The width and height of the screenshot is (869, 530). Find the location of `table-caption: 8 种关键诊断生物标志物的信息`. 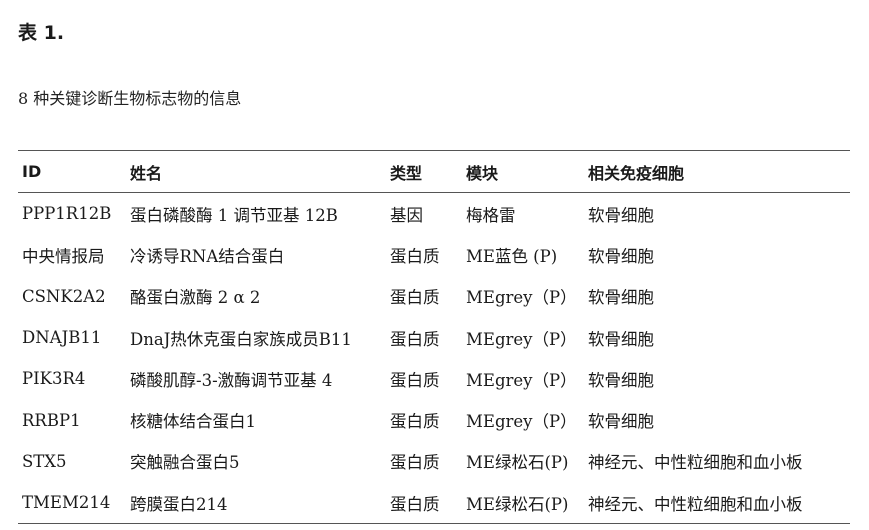

table-caption: 8 种关键诊断生物标志物的信息 is located at coordinates (130, 98).